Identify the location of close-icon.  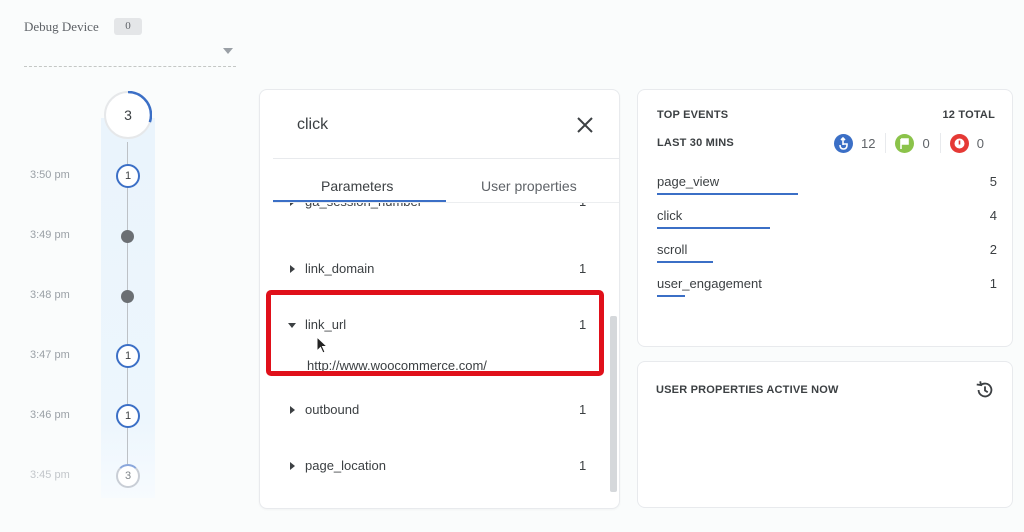
(585, 125).